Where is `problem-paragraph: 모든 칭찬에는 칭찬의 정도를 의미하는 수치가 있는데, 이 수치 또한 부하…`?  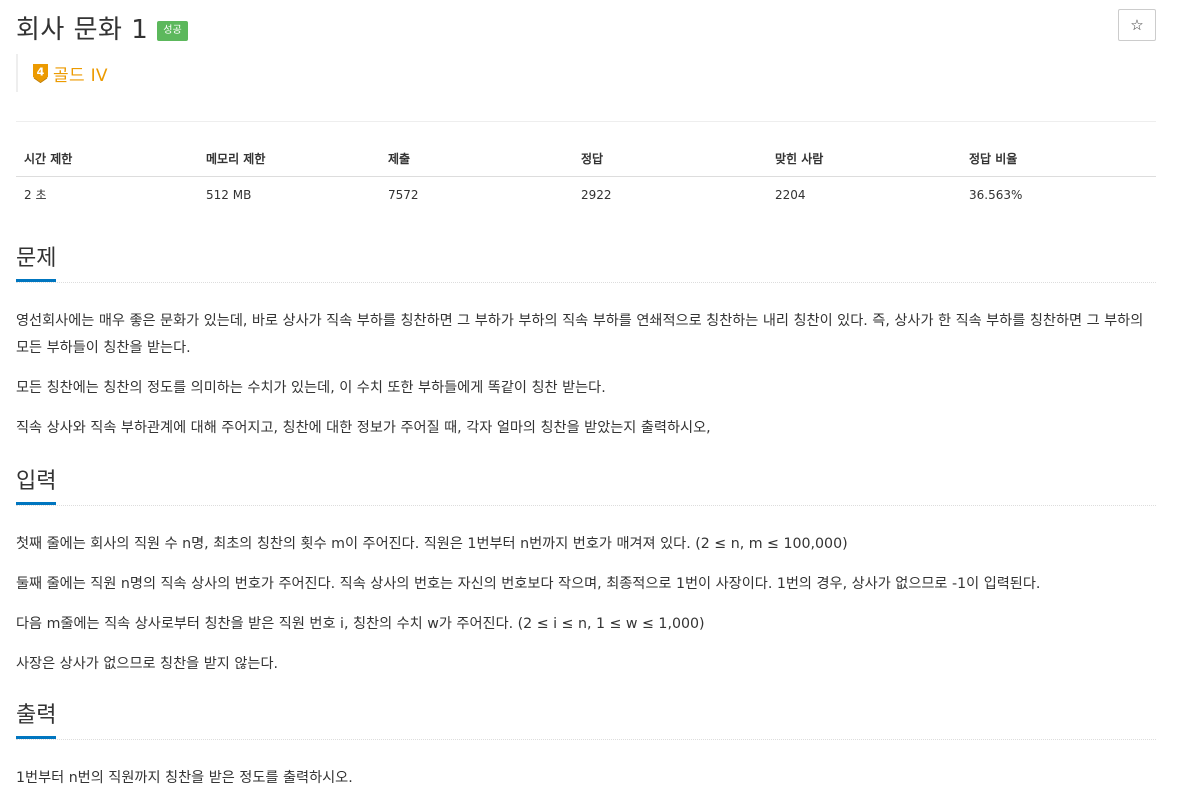
problem-paragraph: 모든 칭찬에는 칭찬의 정도를 의미하는 수치가 있는데, 이 수치 또한 부하… is located at coordinates (311, 388).